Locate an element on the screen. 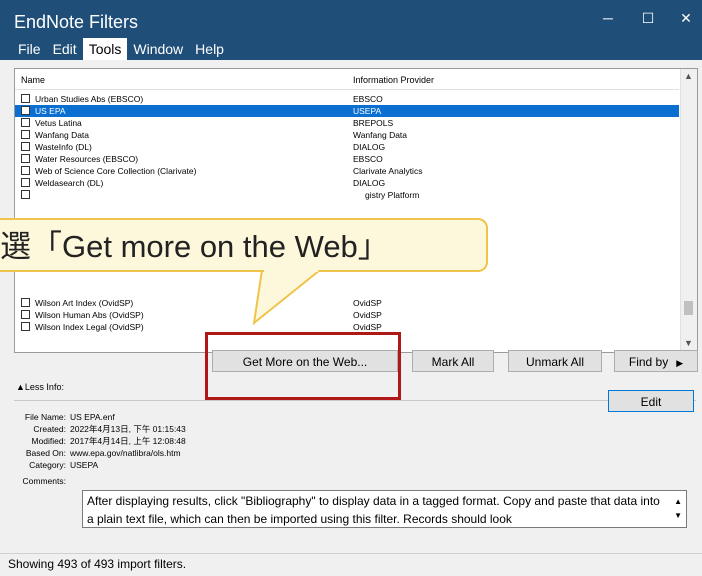  filter-name: Vetus Latina is located at coordinates (58, 123).